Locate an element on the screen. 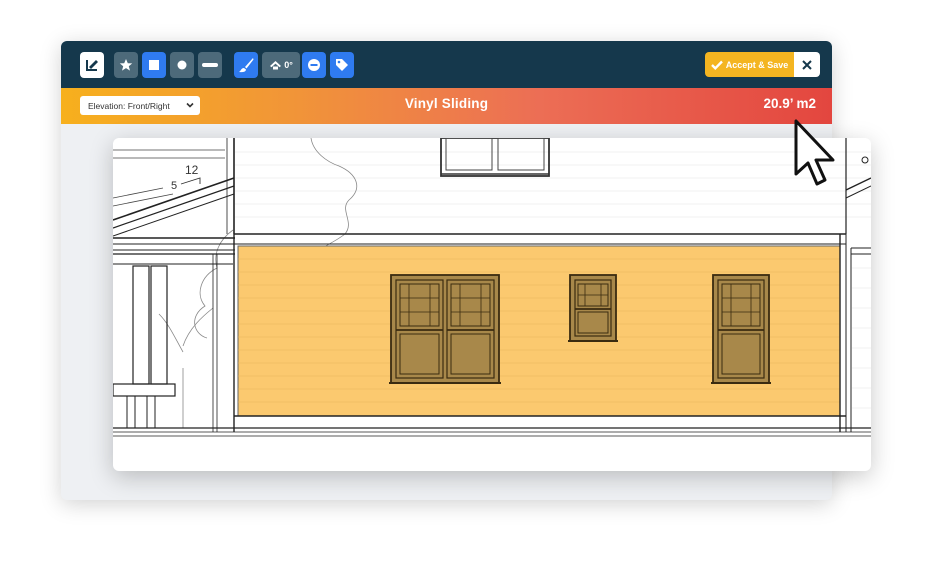  double-window is located at coordinates (445, 329).